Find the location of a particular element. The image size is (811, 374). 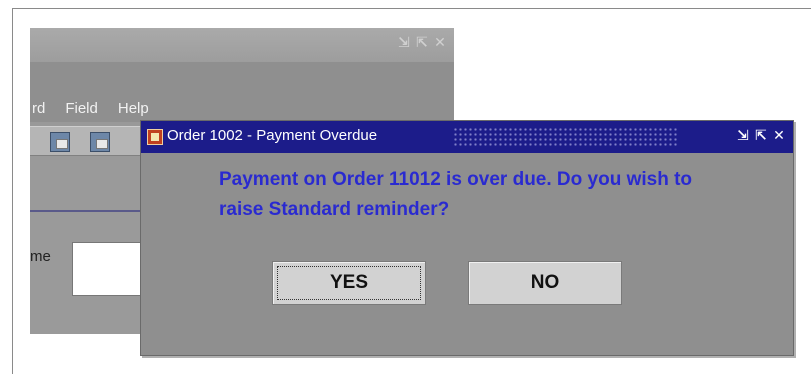

tab-divider is located at coordinates (90, 211).